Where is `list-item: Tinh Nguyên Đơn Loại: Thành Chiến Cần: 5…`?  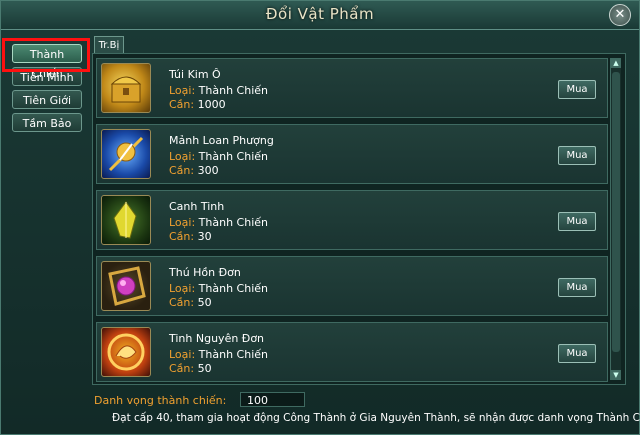 list-item: Tinh Nguyên Đơn Loại: Thành Chiến Cần: 5… is located at coordinates (352, 352).